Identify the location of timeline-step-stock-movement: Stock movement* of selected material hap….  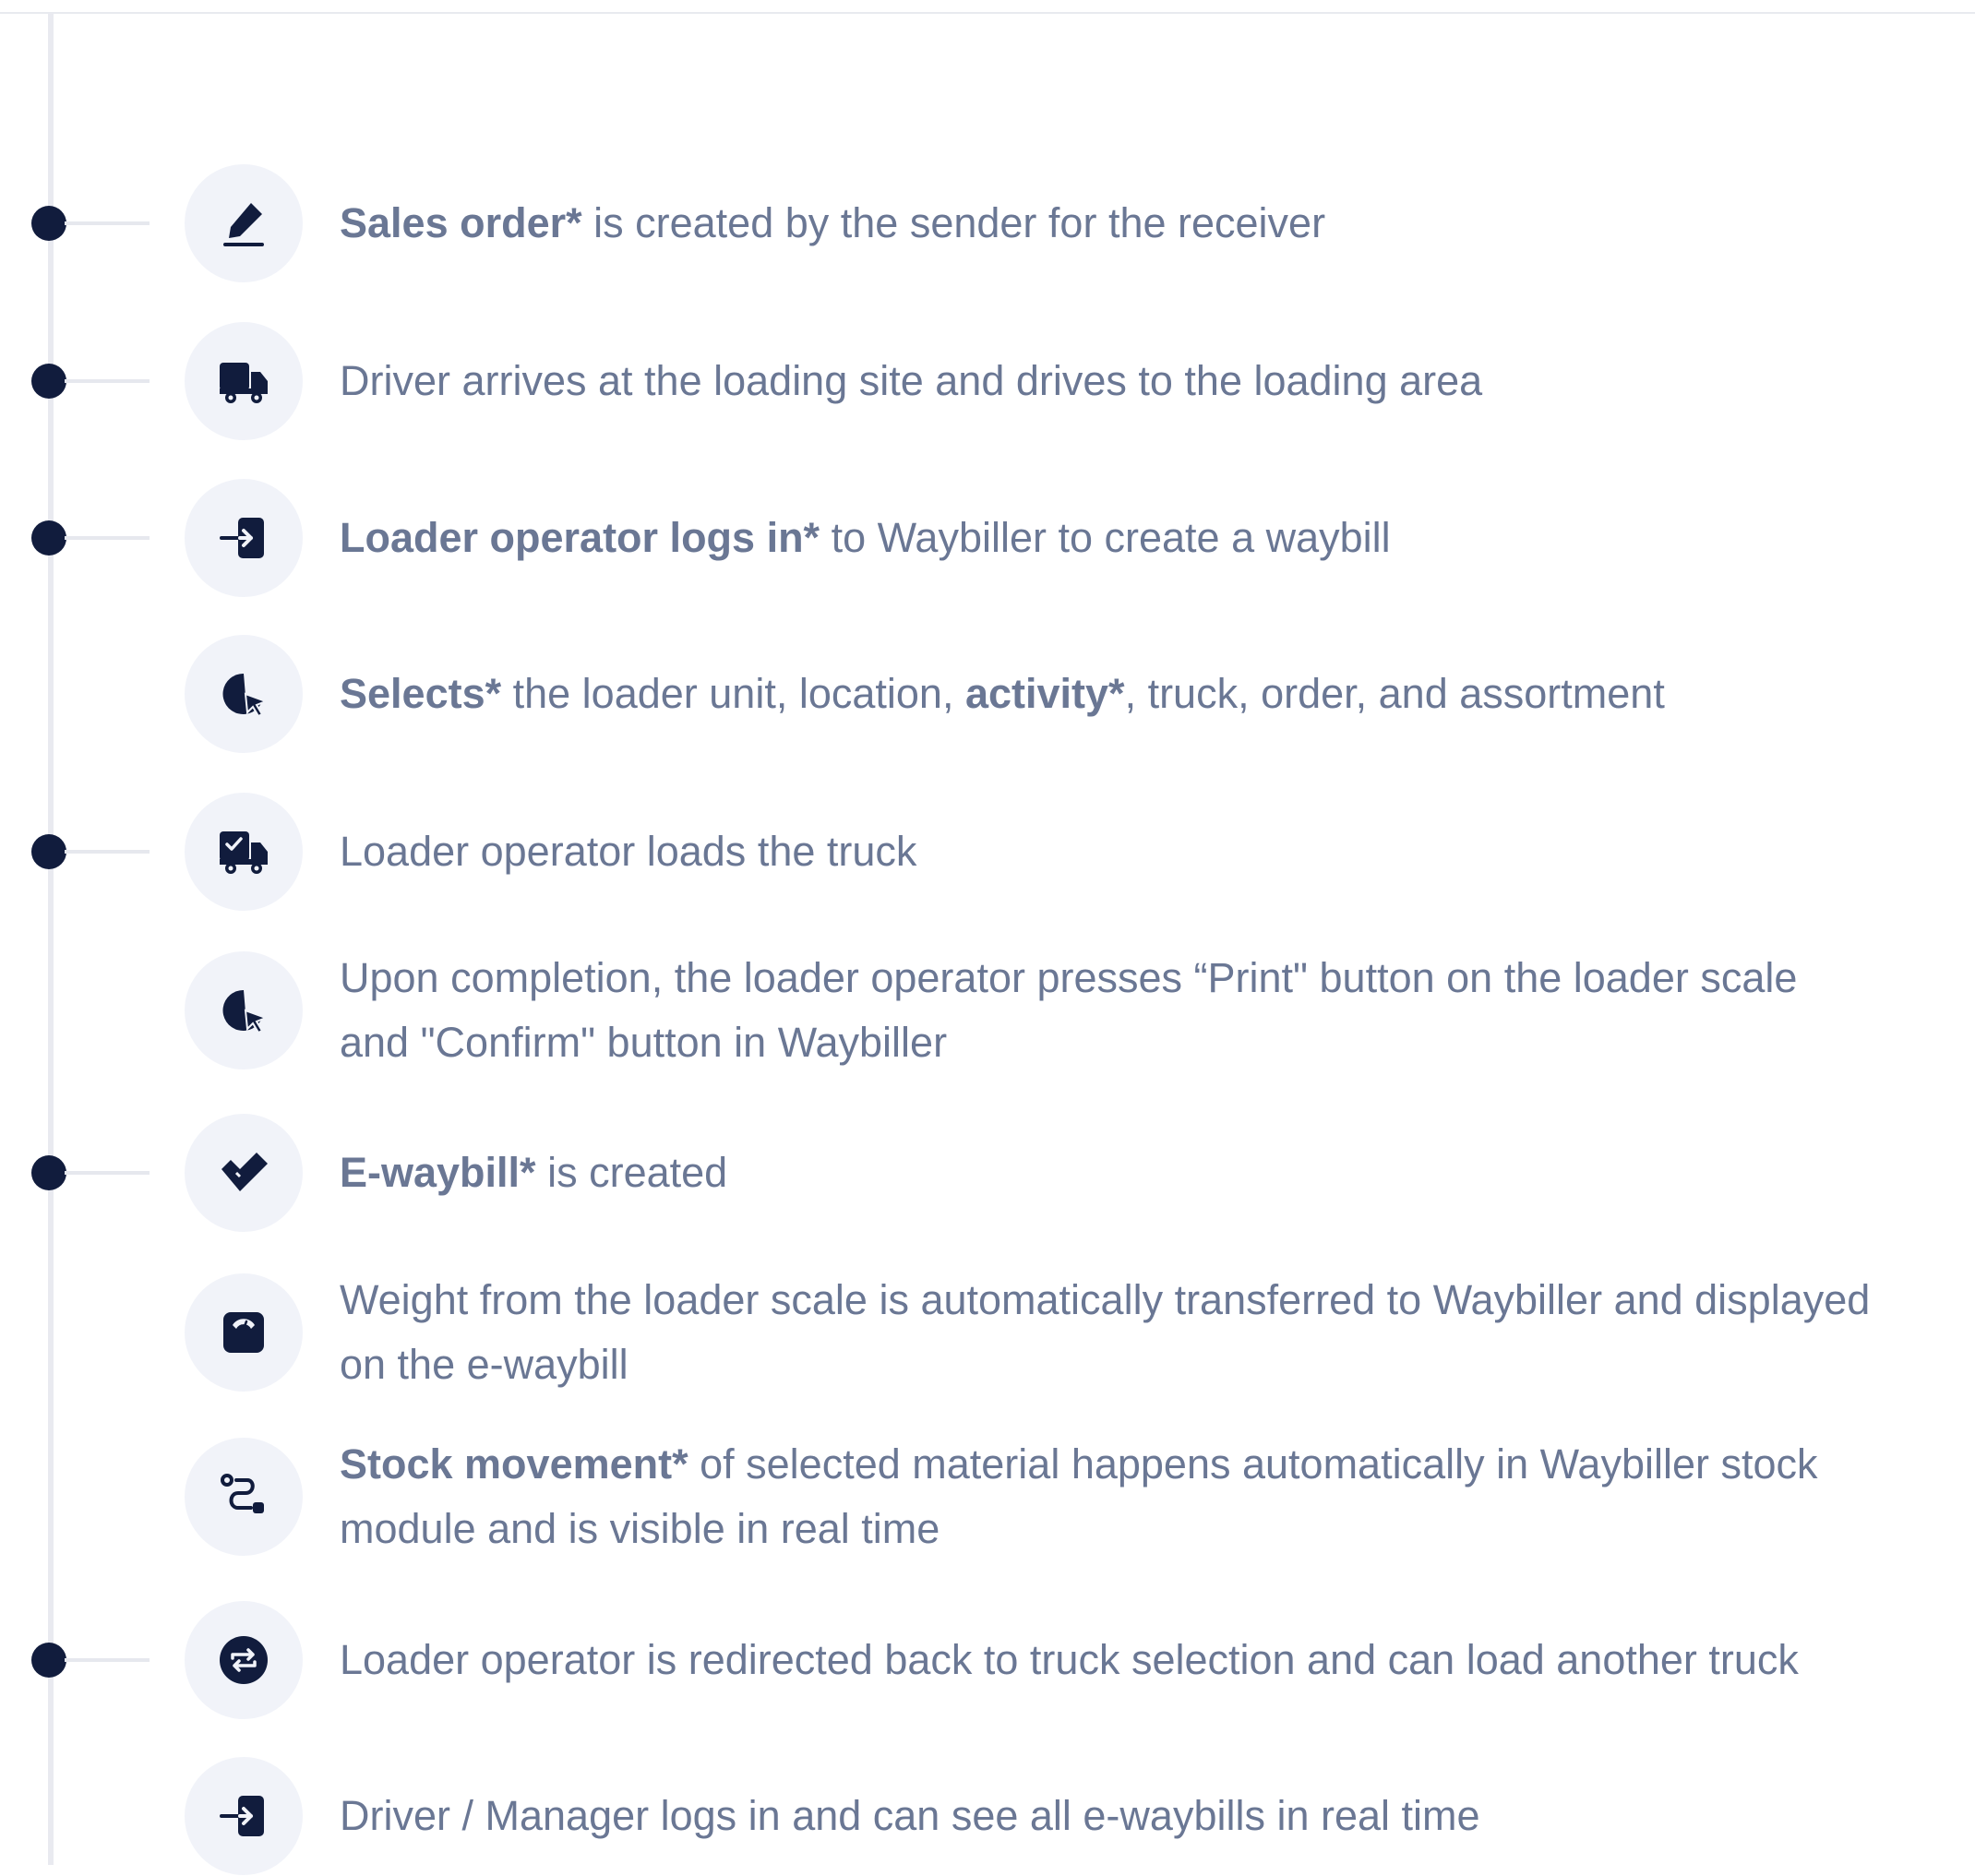
(987, 1497).